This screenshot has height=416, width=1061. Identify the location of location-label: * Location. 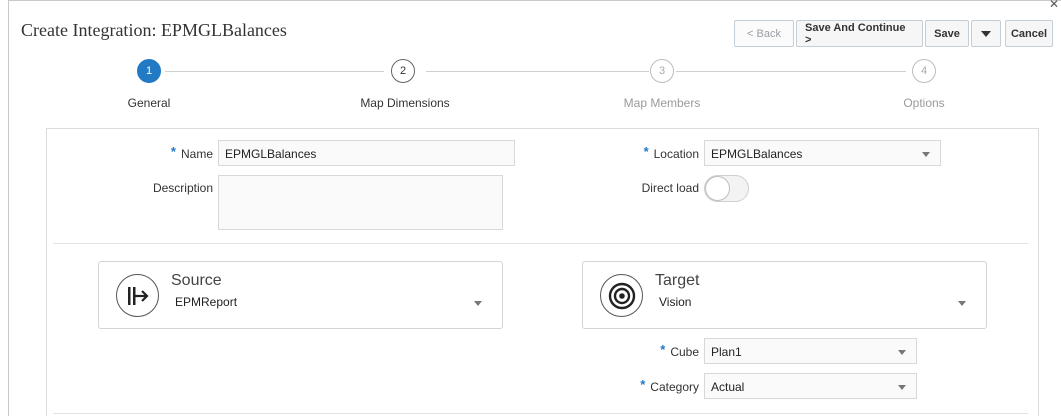
(671, 152).